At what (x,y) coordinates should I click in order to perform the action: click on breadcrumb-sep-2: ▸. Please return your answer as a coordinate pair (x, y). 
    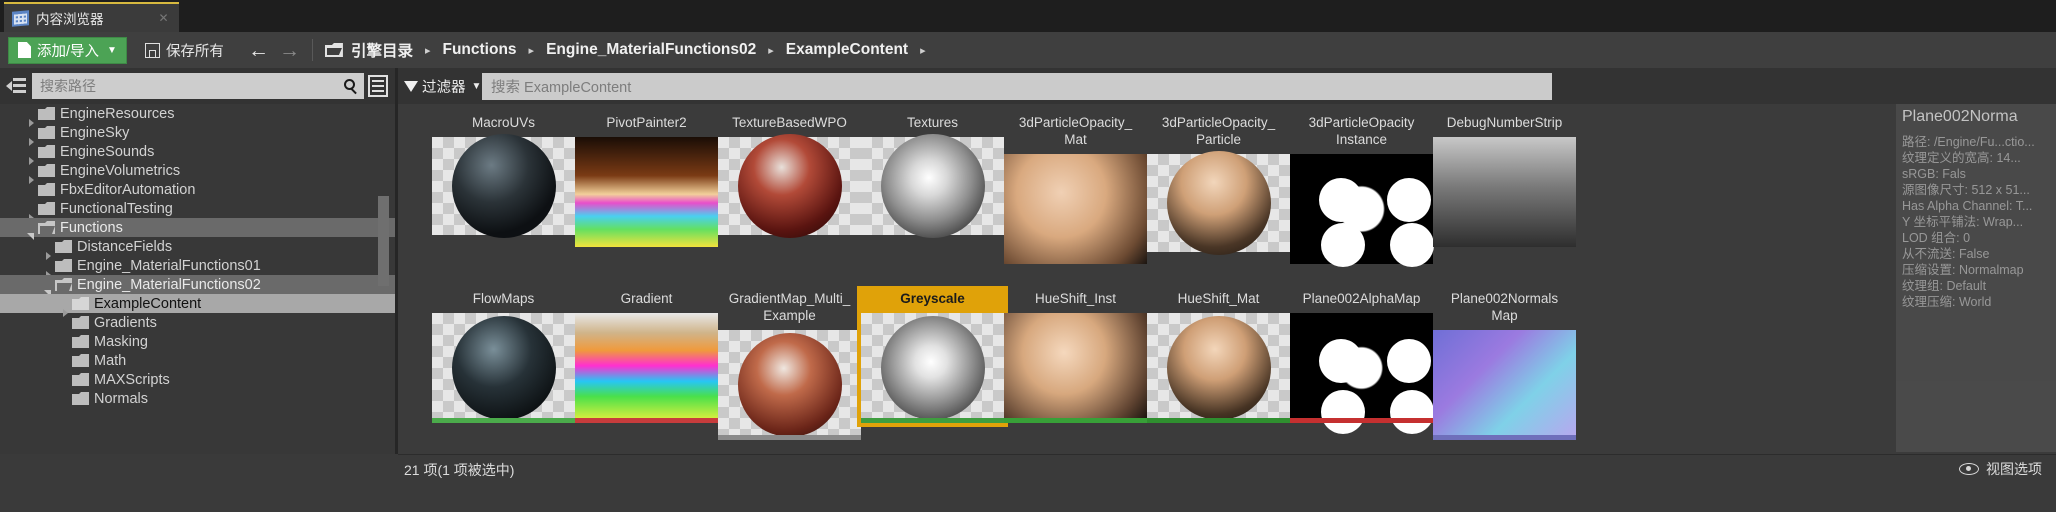
    Looking at the image, I should click on (771, 50).